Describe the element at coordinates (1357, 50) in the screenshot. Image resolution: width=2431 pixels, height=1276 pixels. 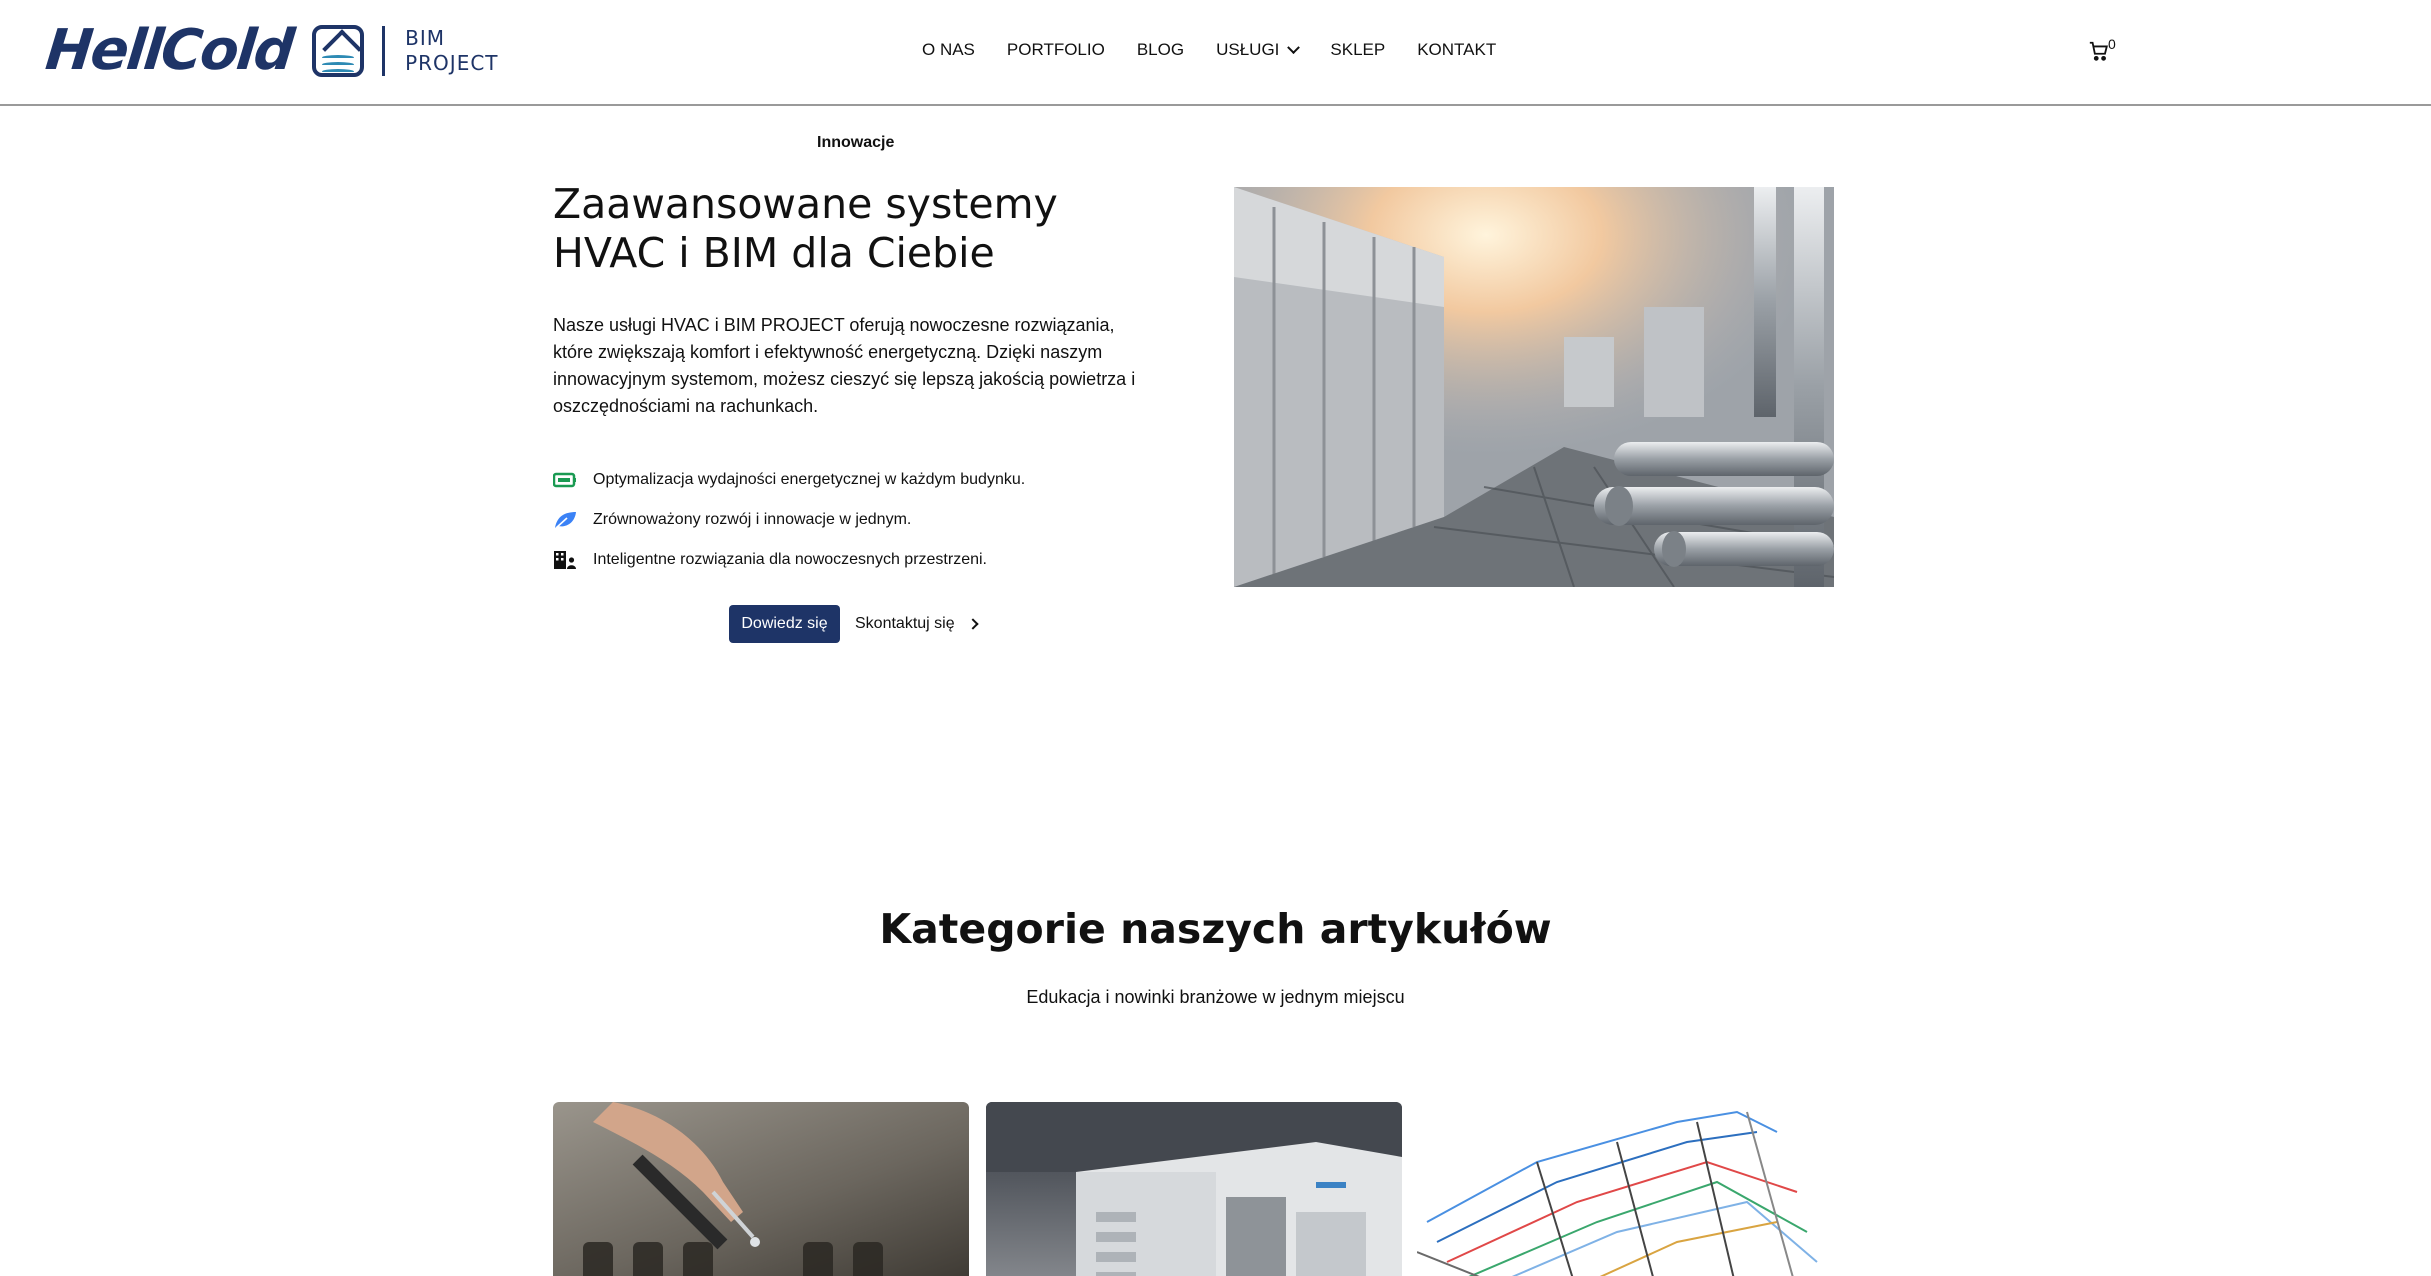
I see `nav-item-sklep: SKLEP` at that location.